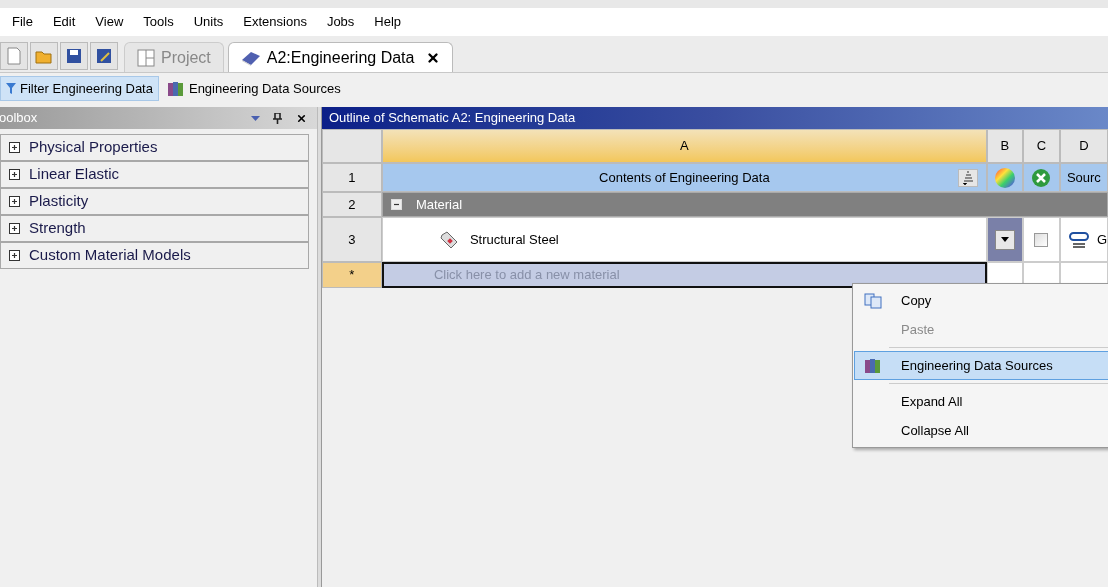 The image size is (1108, 587). I want to click on tab: A2:Engineering Data, so click(340, 57).